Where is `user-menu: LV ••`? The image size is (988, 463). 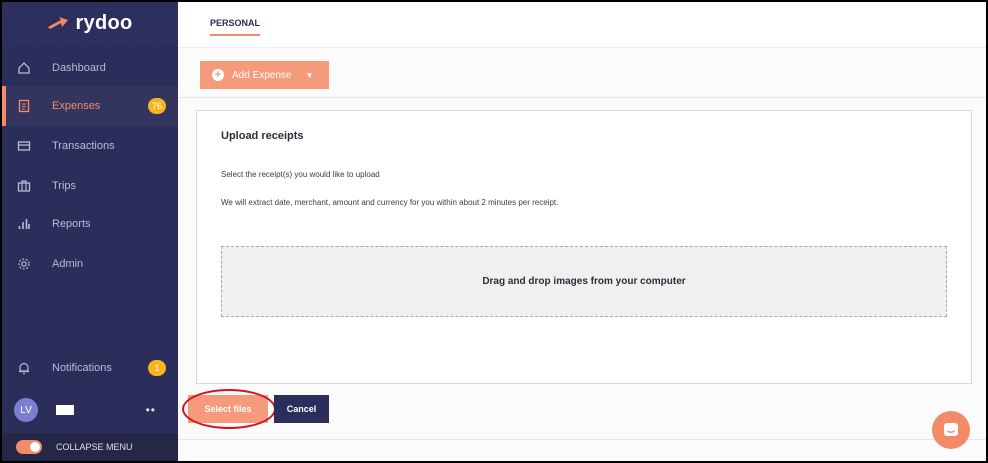
user-menu: LV •• is located at coordinates (90, 410).